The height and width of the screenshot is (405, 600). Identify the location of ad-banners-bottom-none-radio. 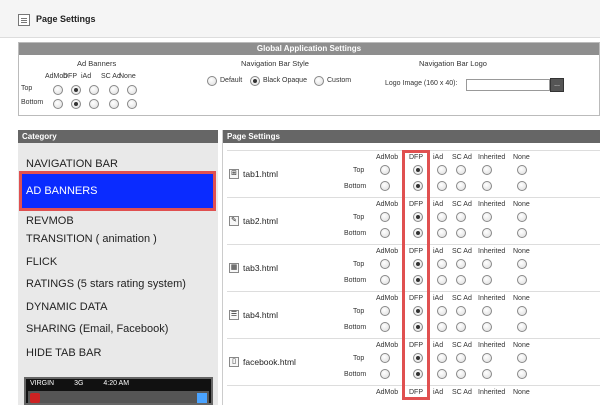
(132, 104).